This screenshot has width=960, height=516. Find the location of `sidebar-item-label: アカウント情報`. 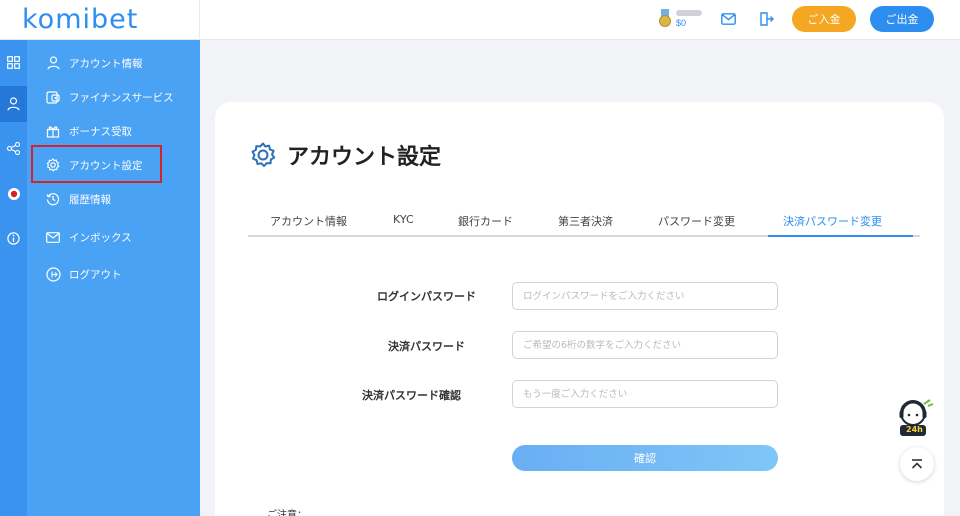

sidebar-item-label: アカウント情報 is located at coordinates (106, 63).